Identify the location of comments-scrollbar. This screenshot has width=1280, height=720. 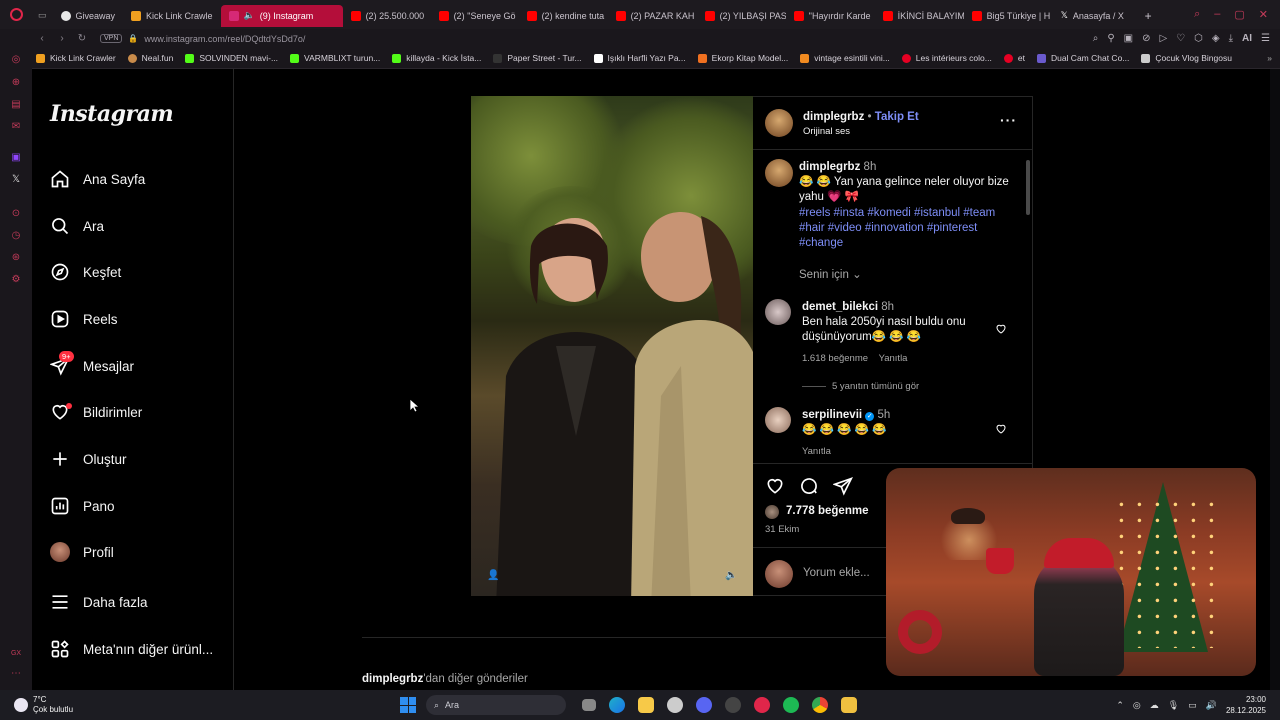
(1028, 308).